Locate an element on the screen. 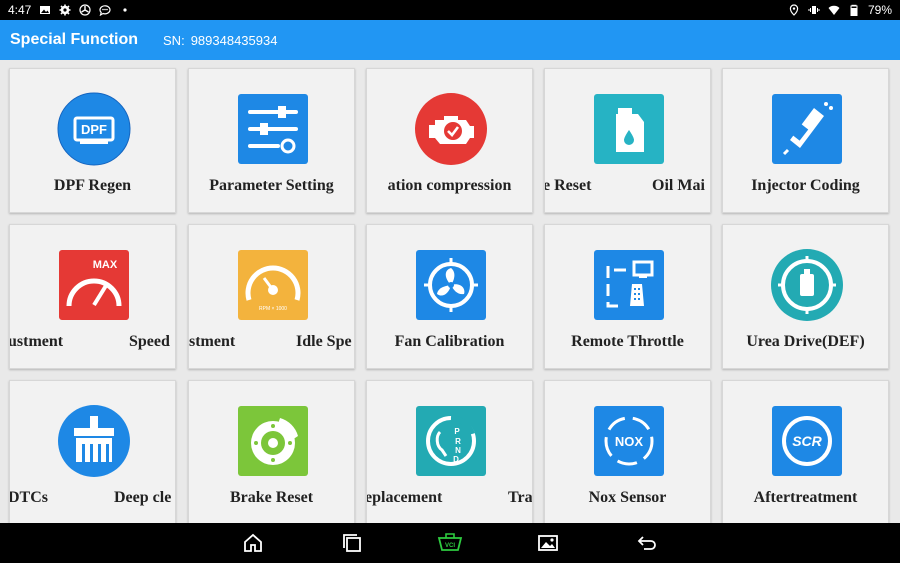  rpm-gauge-icon: RPM × 1000 is located at coordinates (273, 285).